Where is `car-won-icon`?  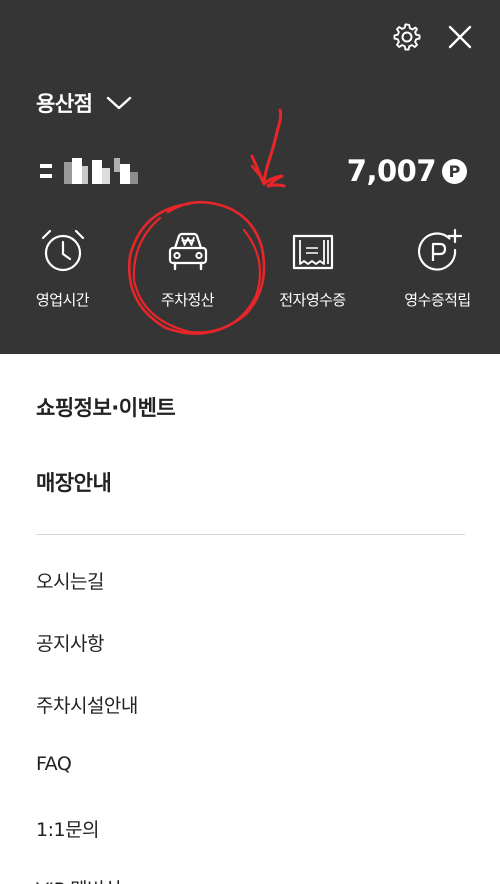 car-won-icon is located at coordinates (187, 251).